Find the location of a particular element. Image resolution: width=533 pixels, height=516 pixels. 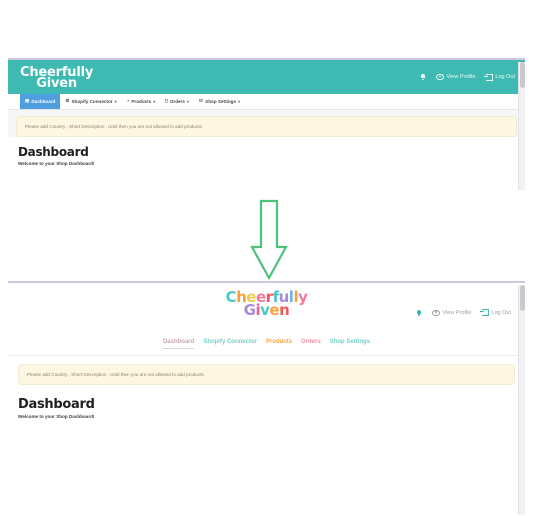

logo-letter-9: y is located at coordinates (303, 297).